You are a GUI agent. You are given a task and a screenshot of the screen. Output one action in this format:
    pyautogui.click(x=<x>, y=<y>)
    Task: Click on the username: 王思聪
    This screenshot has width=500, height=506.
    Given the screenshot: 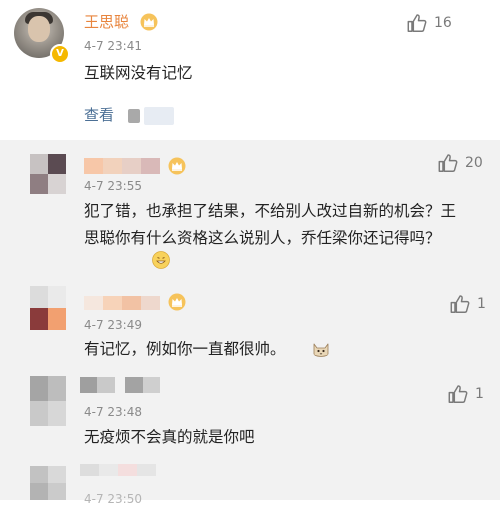 What is the action you would take?
    pyautogui.click(x=106, y=21)
    